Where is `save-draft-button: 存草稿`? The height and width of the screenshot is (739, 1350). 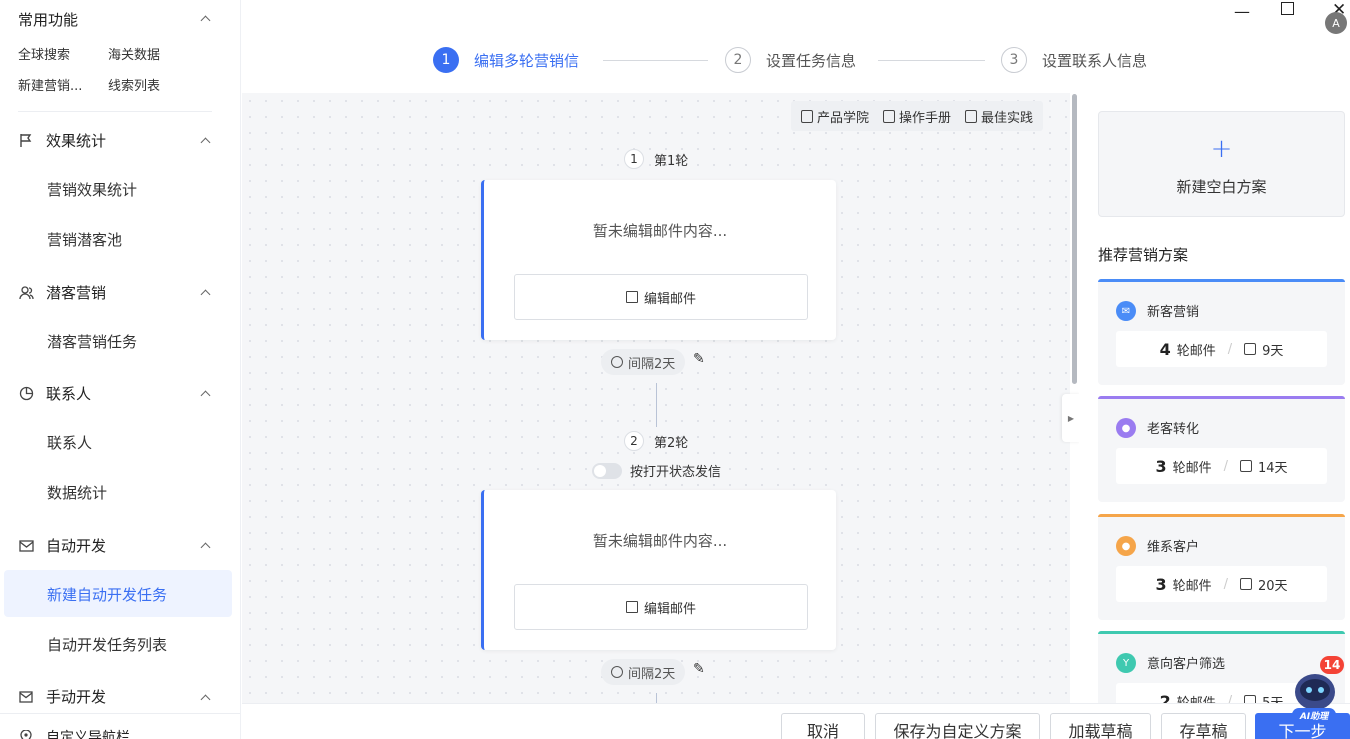
save-draft-button: 存草稿 is located at coordinates (1203, 726).